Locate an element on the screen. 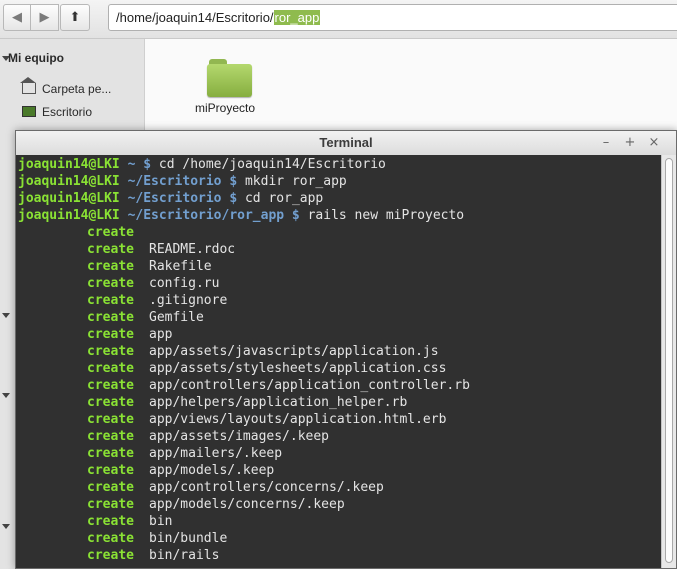 This screenshot has height=569, width=677. terminal-output-line: create app/models/concerns/.keep is located at coordinates (338, 504).